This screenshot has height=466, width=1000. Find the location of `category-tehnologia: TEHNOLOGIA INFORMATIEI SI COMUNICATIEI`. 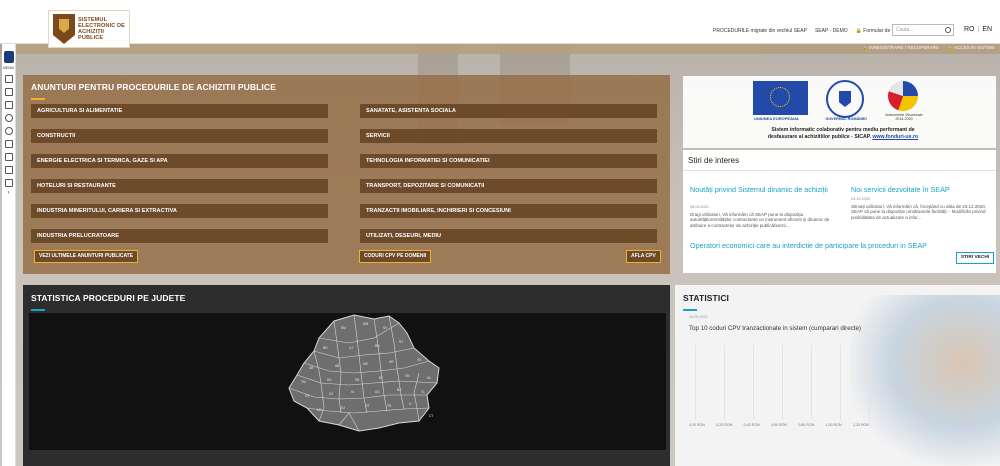

category-tehnologia: TEHNOLOGIA INFORMATIEI SI COMUNICATIEI is located at coordinates (508, 161).